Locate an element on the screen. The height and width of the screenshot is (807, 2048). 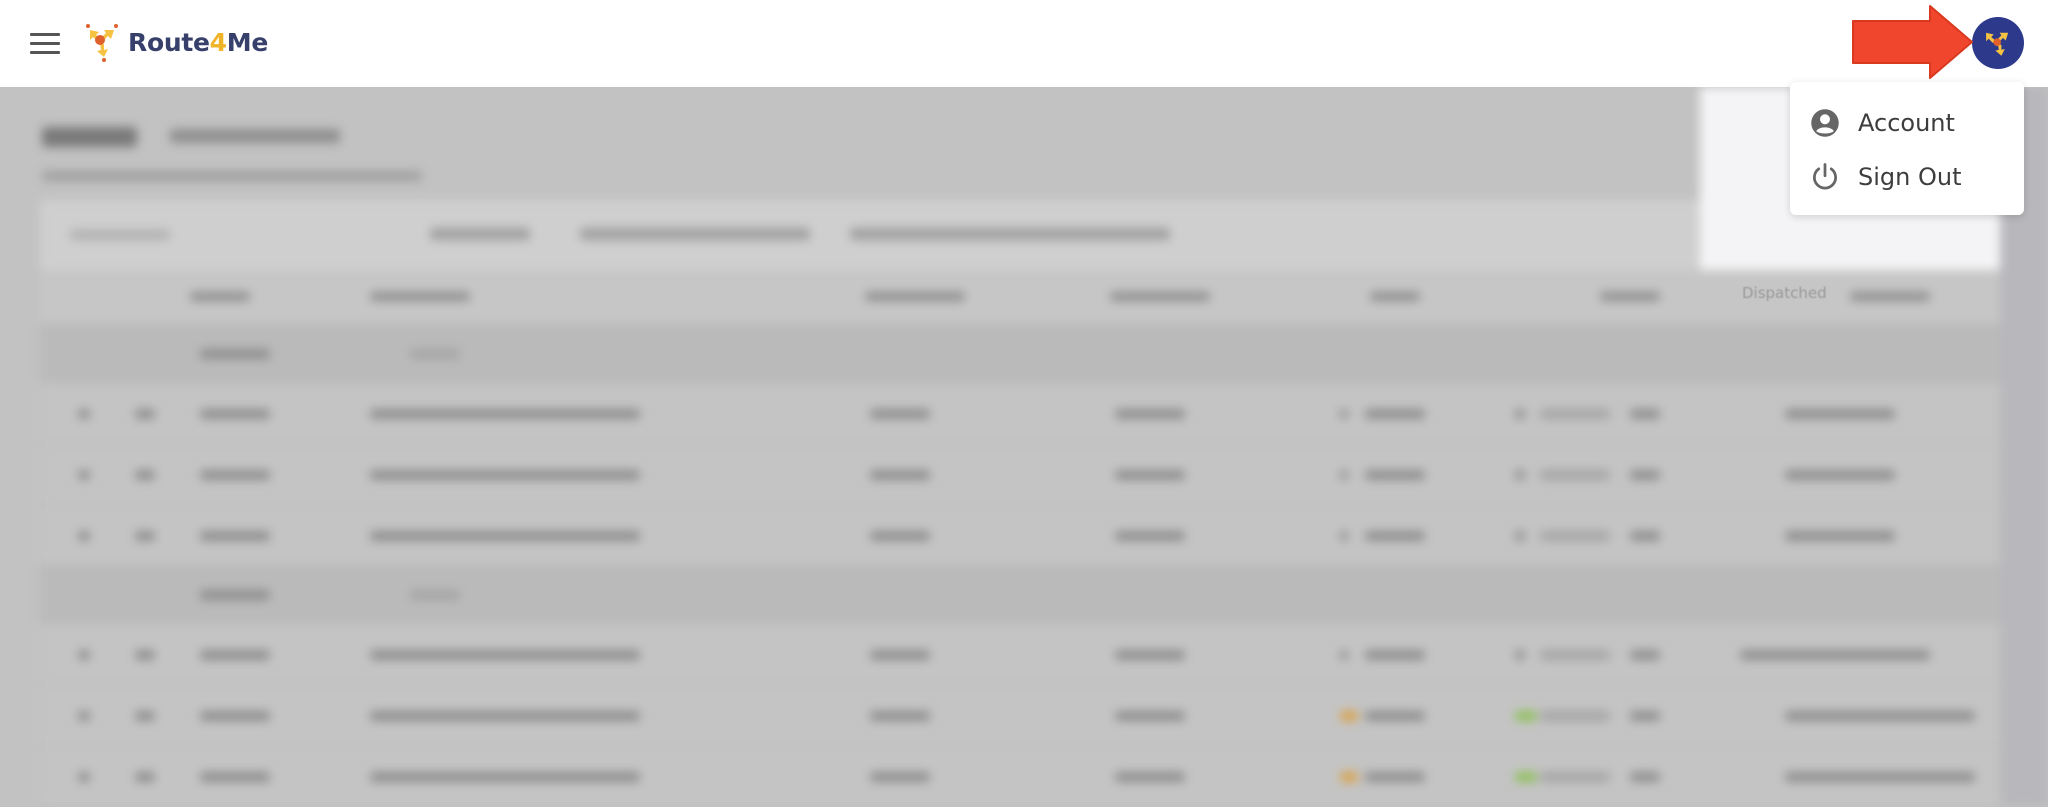
blurred-table-header is located at coordinates (1020, 297).